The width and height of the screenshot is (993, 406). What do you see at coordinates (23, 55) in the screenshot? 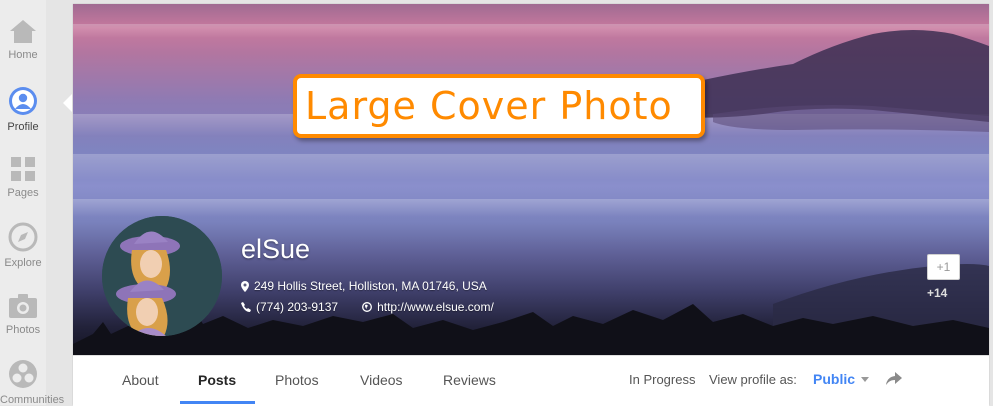
I see `nav-label-home: Home` at bounding box center [23, 55].